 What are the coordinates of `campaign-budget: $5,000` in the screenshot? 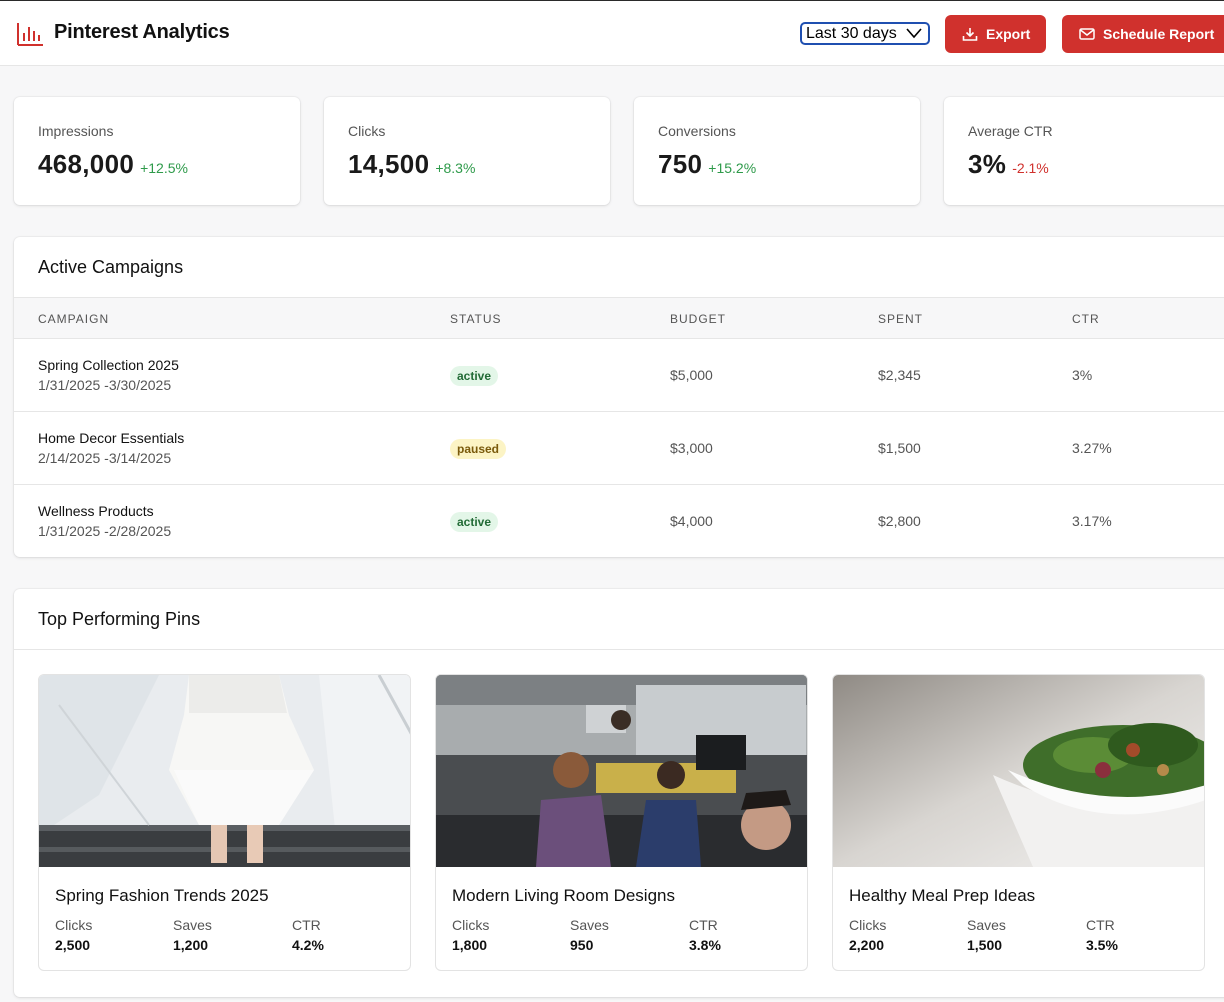 It's located at (691, 375).